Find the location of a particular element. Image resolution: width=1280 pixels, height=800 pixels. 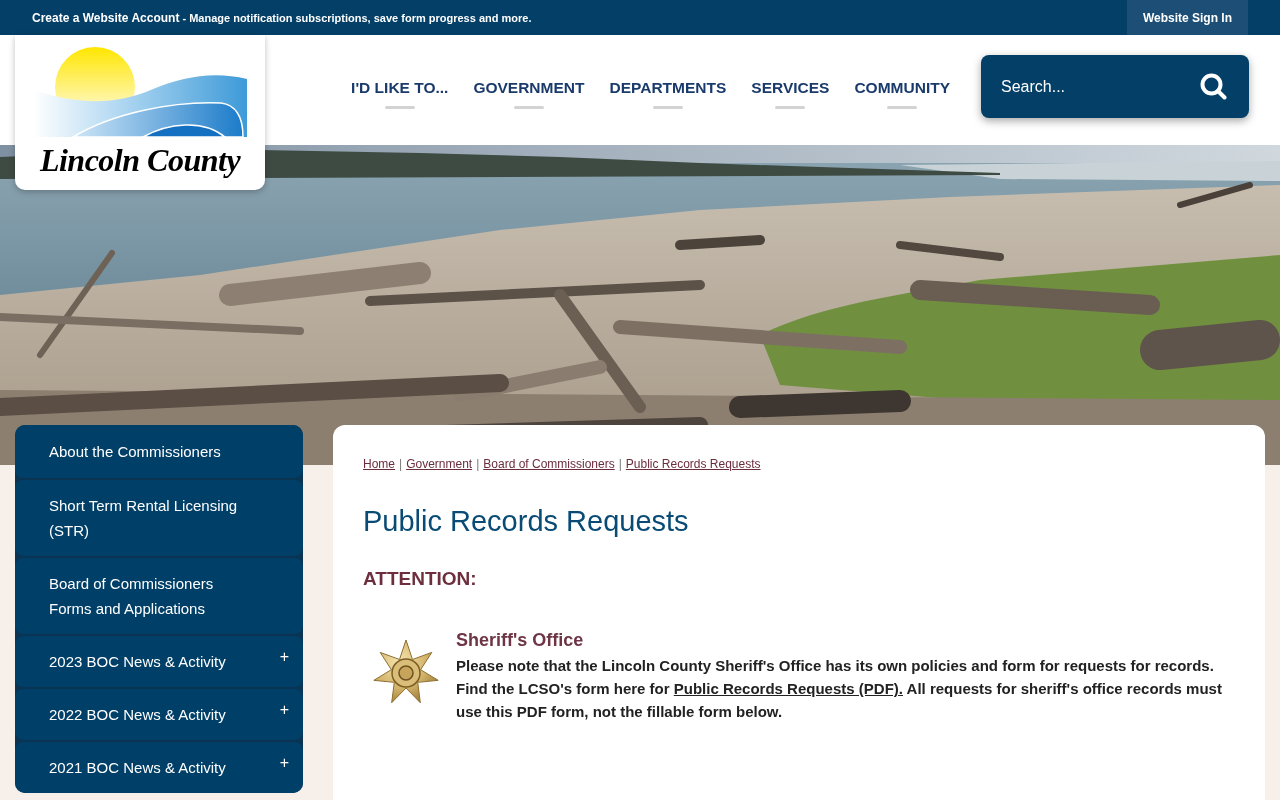

logo-card: Lincoln County is located at coordinates (140, 112).